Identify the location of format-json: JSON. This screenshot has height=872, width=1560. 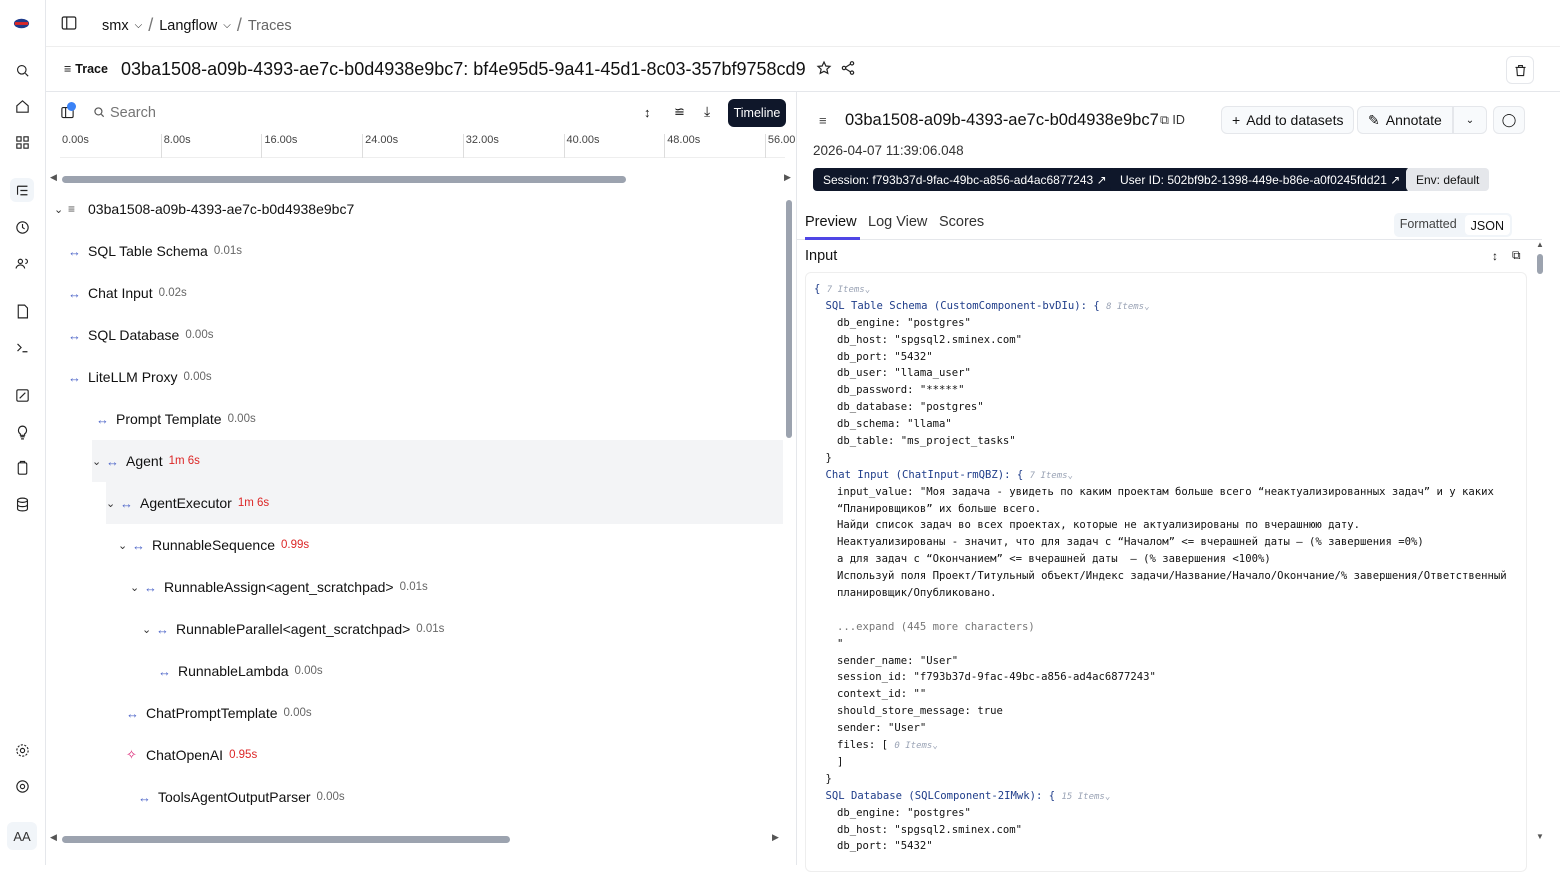
(1487, 225).